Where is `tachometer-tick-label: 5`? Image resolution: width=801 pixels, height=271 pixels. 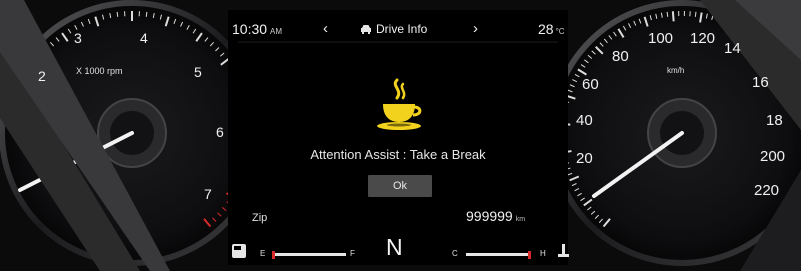
tachometer-tick-label: 5 is located at coordinates (198, 72).